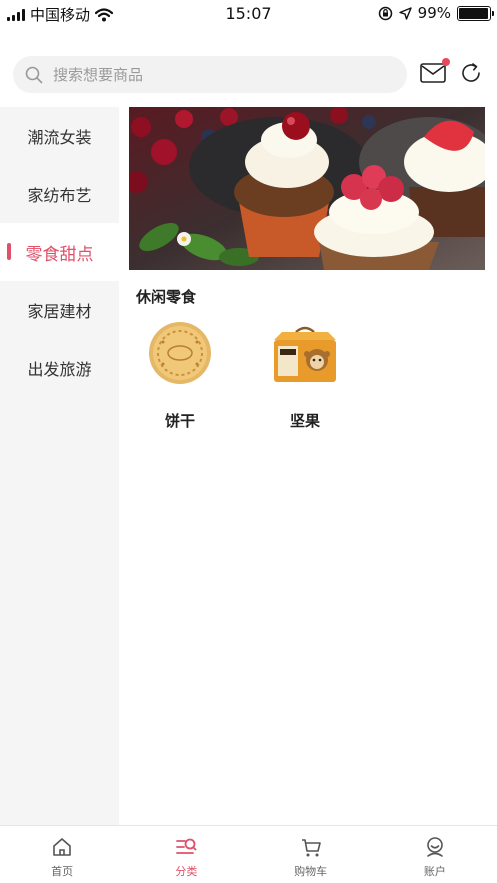  What do you see at coordinates (304, 421) in the screenshot?
I see `product-name: 坚果` at bounding box center [304, 421].